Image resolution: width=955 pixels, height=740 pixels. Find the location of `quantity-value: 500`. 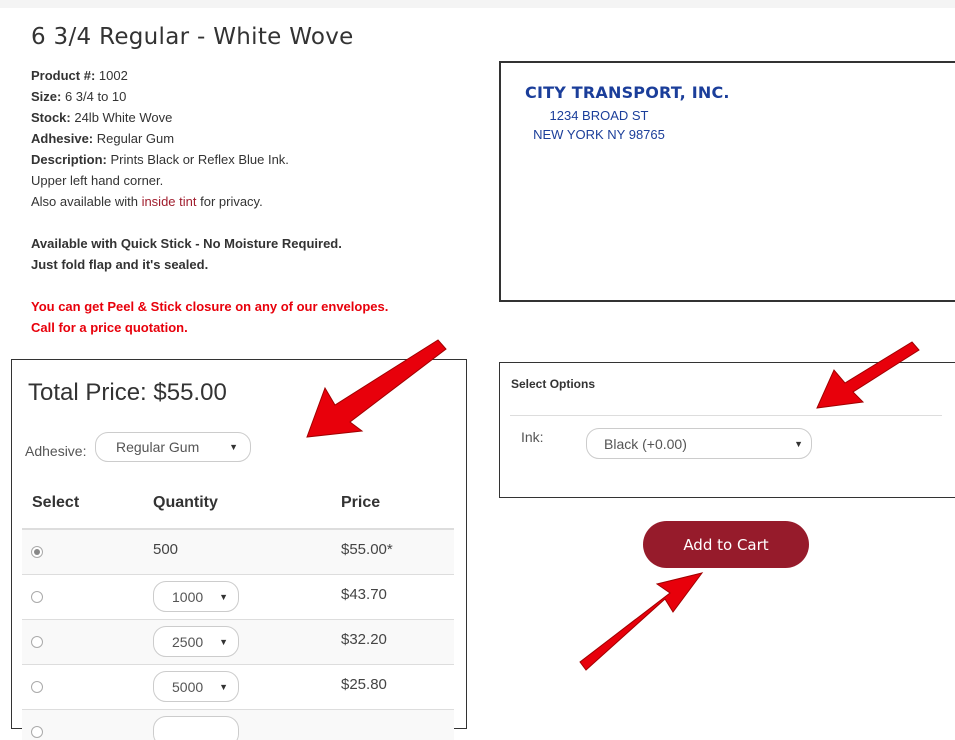

quantity-value: 500 is located at coordinates (166, 549).